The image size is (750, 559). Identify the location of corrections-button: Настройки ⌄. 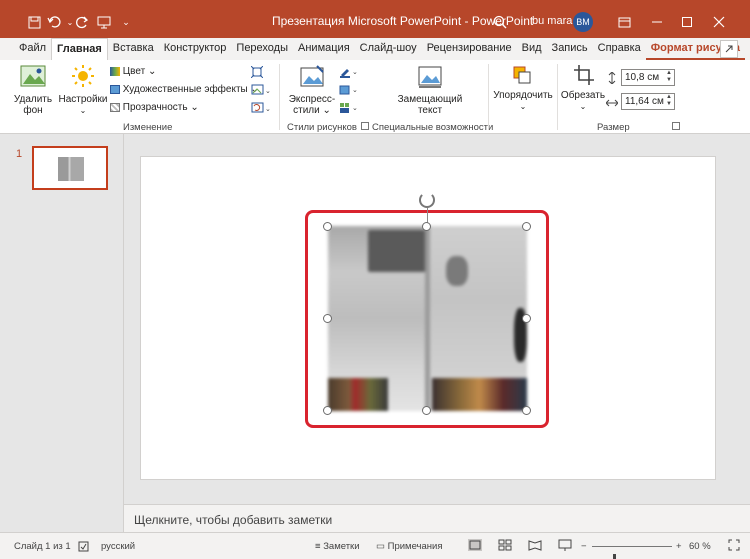
(83, 105).